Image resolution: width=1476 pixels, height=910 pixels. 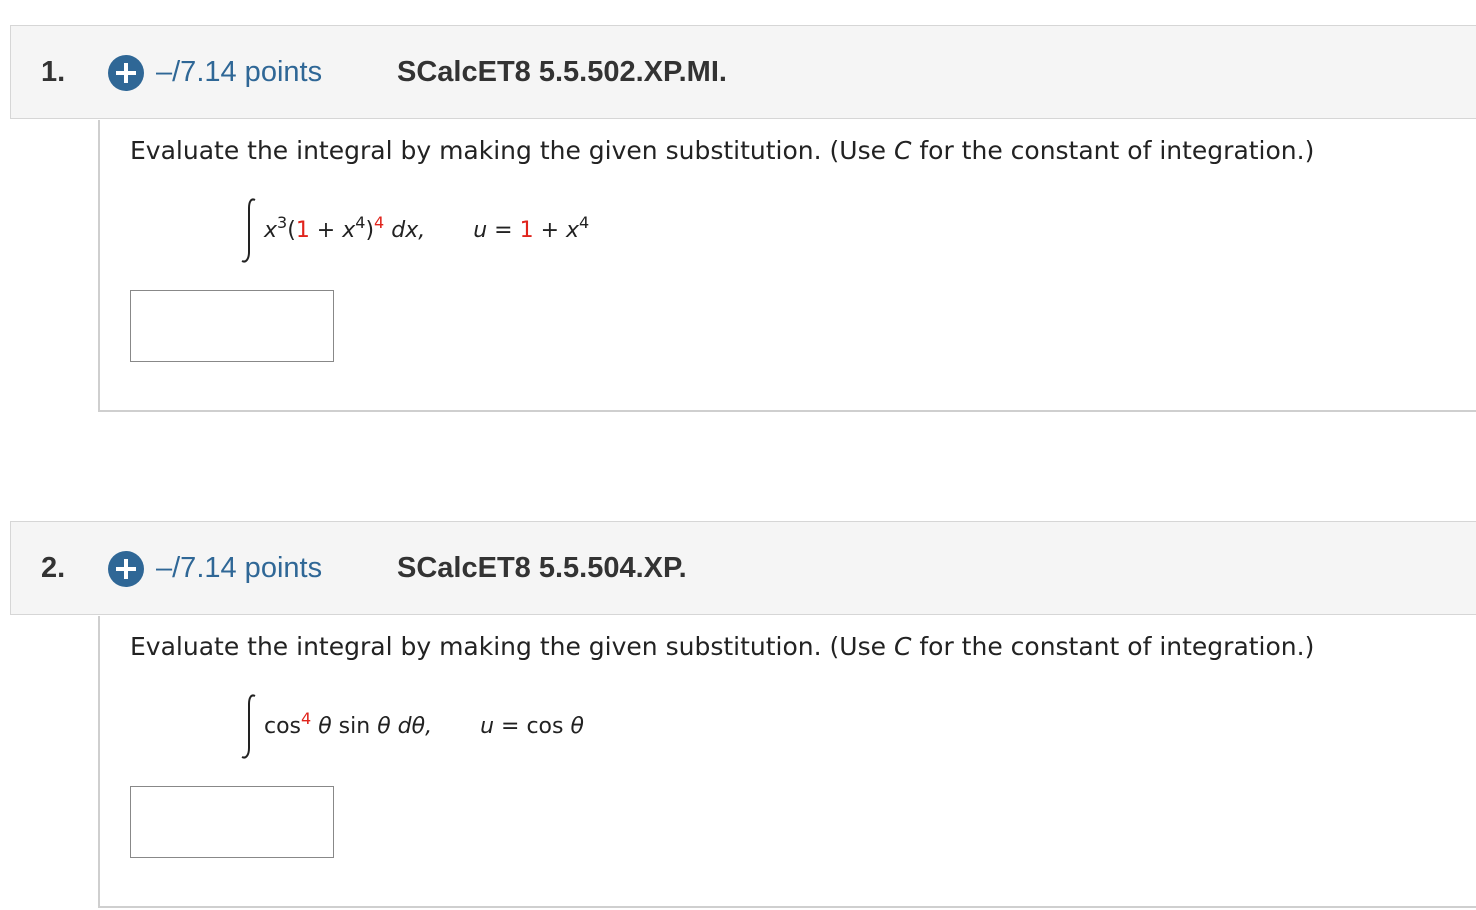 What do you see at coordinates (53, 567) in the screenshot?
I see `question-number: 2.` at bounding box center [53, 567].